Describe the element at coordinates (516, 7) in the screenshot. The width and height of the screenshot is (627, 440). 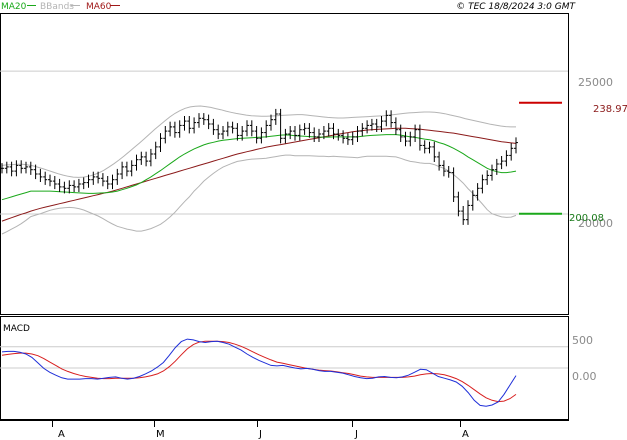
I see `copyright-text: © TEC 18/8/2024 3:0 GMT` at that location.